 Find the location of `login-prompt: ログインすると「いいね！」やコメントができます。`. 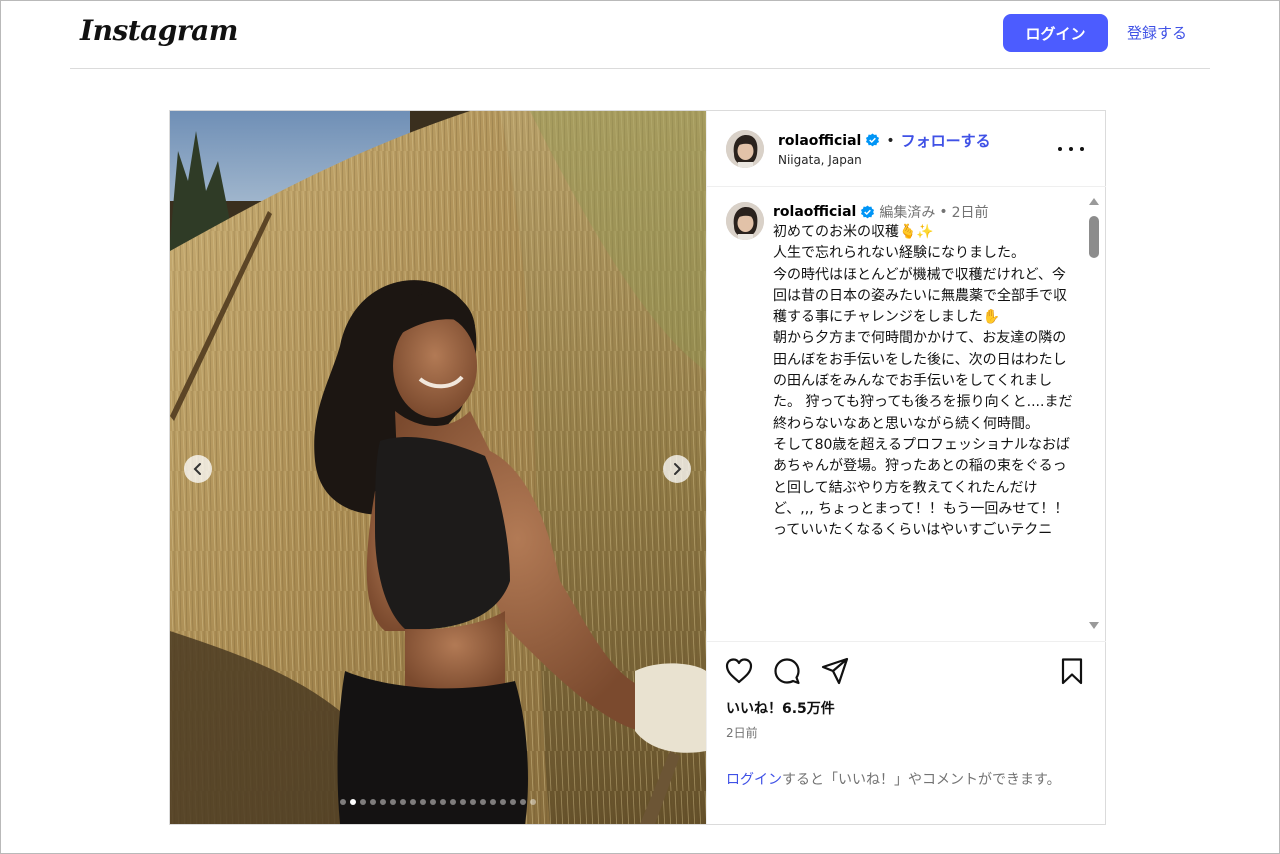

login-prompt: ログインすると「いいね！」やコメントができます。 is located at coordinates (906, 780).